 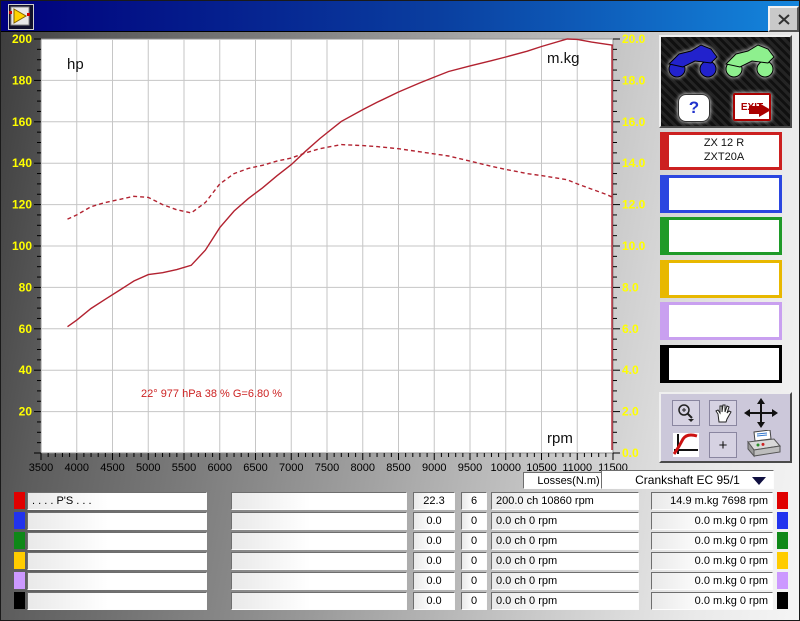 I want to click on svg-text: 80, so click(x=26, y=287).